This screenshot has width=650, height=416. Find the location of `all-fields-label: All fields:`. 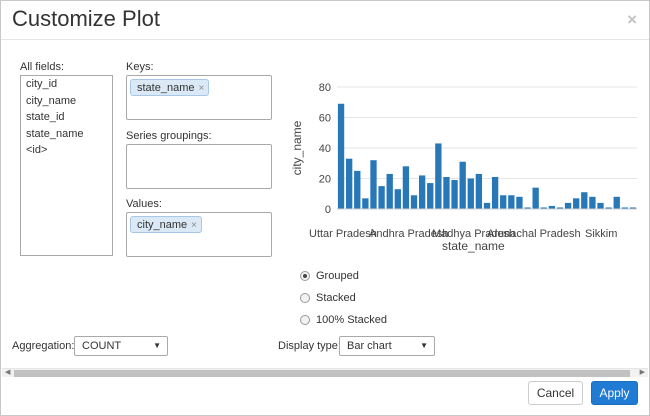

all-fields-label: All fields: is located at coordinates (42, 67).